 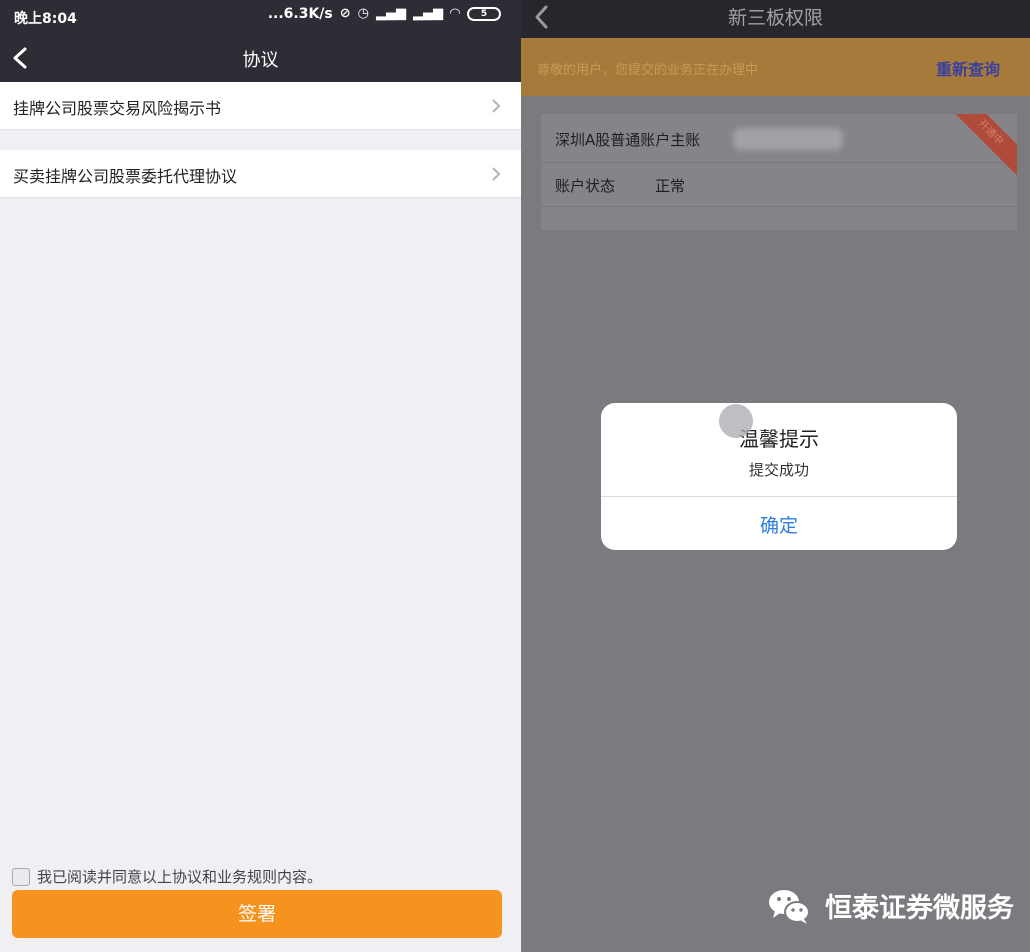 I want to click on page-title: 协议, so click(x=260, y=60).